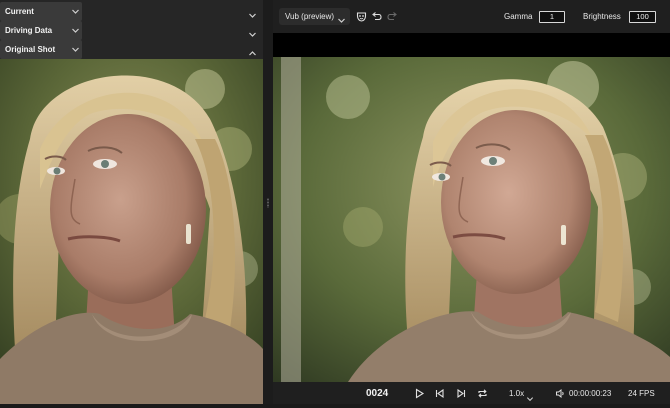 The height and width of the screenshot is (408, 670). I want to click on loop-icon, so click(482, 393).